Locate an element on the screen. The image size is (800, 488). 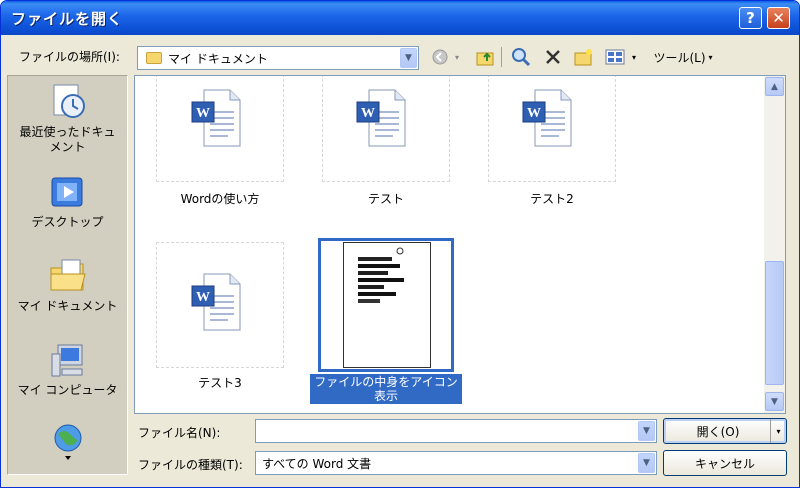
open-options-dropdown: ▾ is located at coordinates (778, 431).